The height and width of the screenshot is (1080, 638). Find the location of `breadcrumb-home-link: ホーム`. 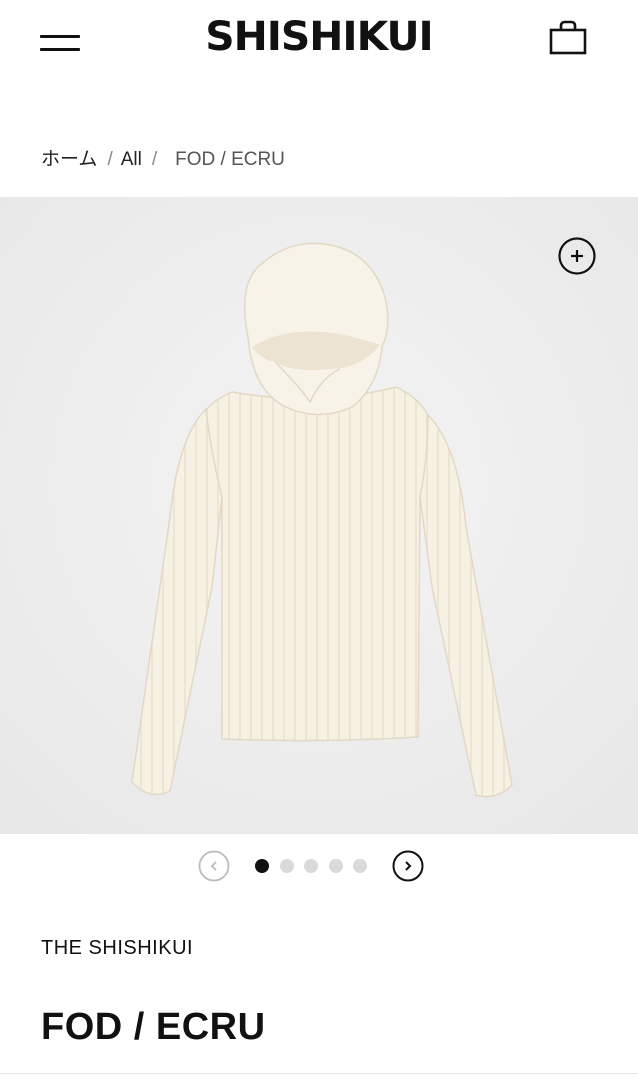

breadcrumb-home-link: ホーム is located at coordinates (69, 159).